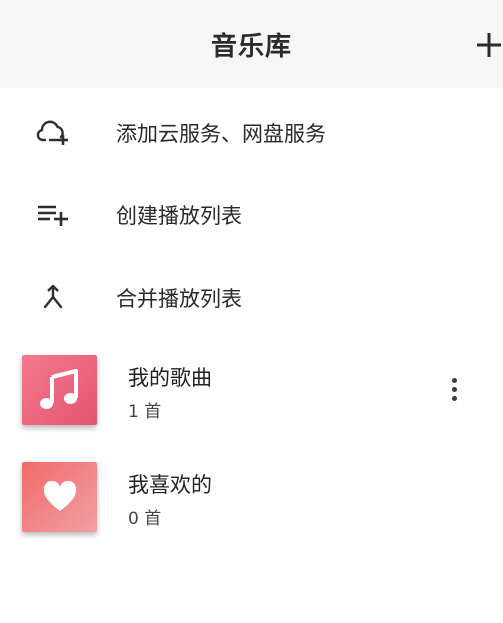 This screenshot has width=503, height=623. I want to click on cloud-add-icon, so click(53, 132).